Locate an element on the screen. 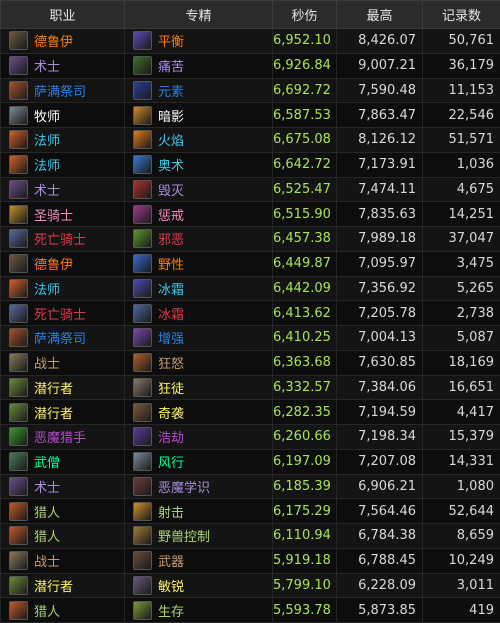  demon-hunter-icon is located at coordinates (18, 437).